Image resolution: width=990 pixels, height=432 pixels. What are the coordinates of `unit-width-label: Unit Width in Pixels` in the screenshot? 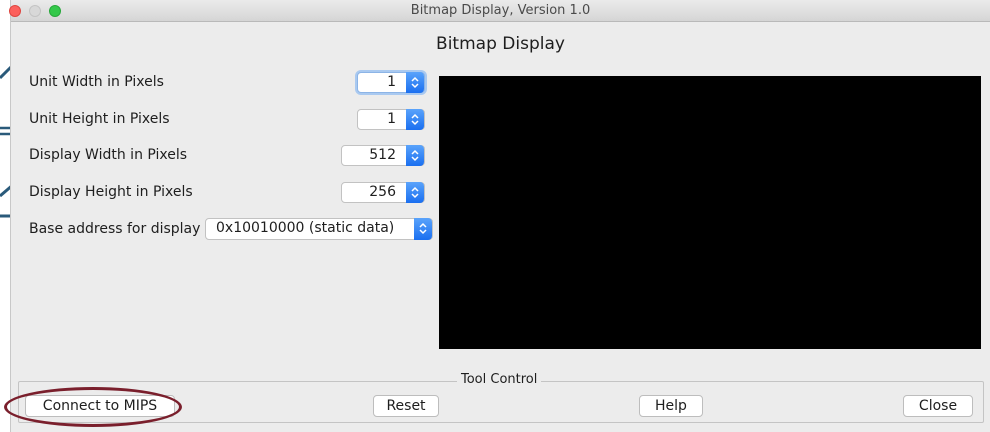 It's located at (96, 82).